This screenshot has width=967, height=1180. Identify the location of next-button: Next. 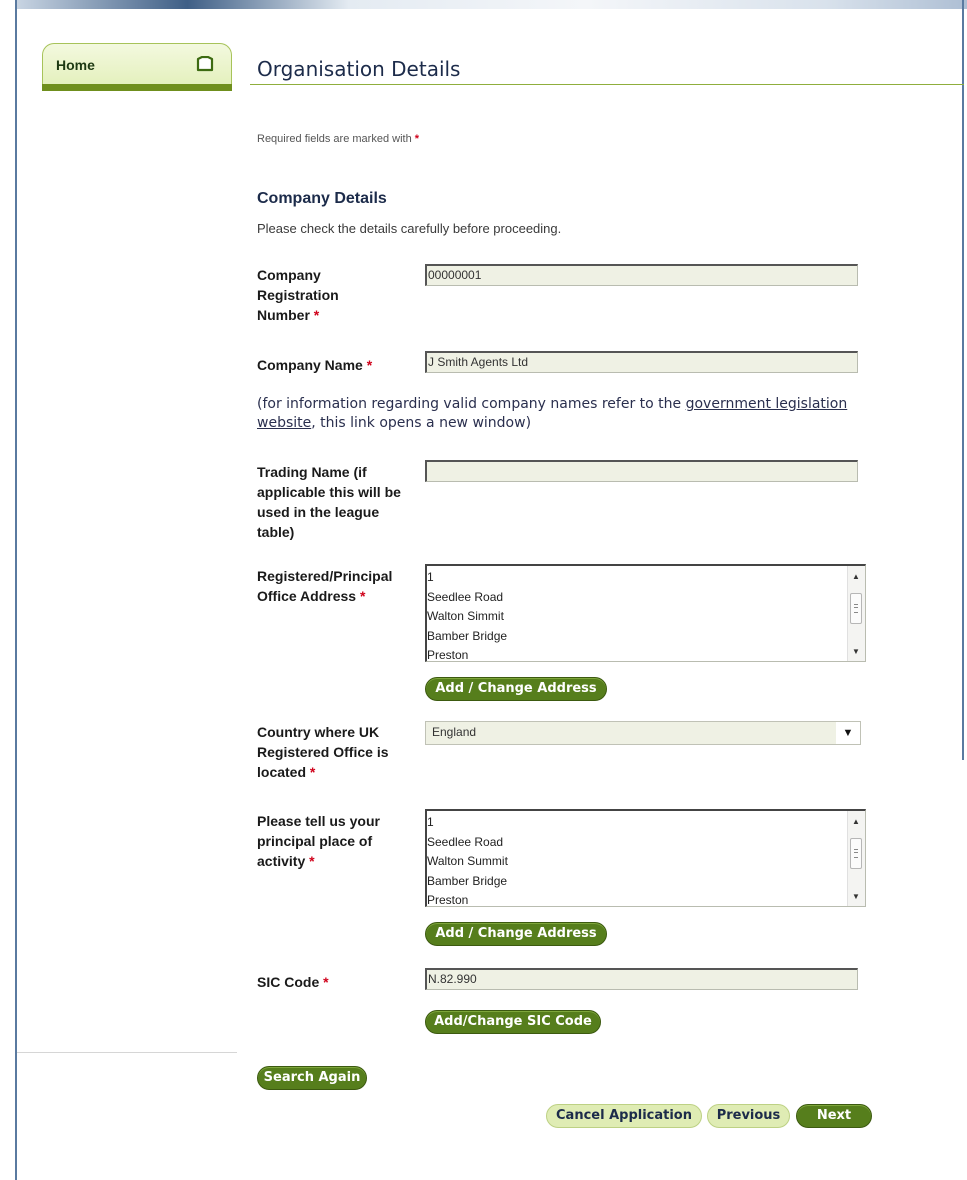
(834, 1116).